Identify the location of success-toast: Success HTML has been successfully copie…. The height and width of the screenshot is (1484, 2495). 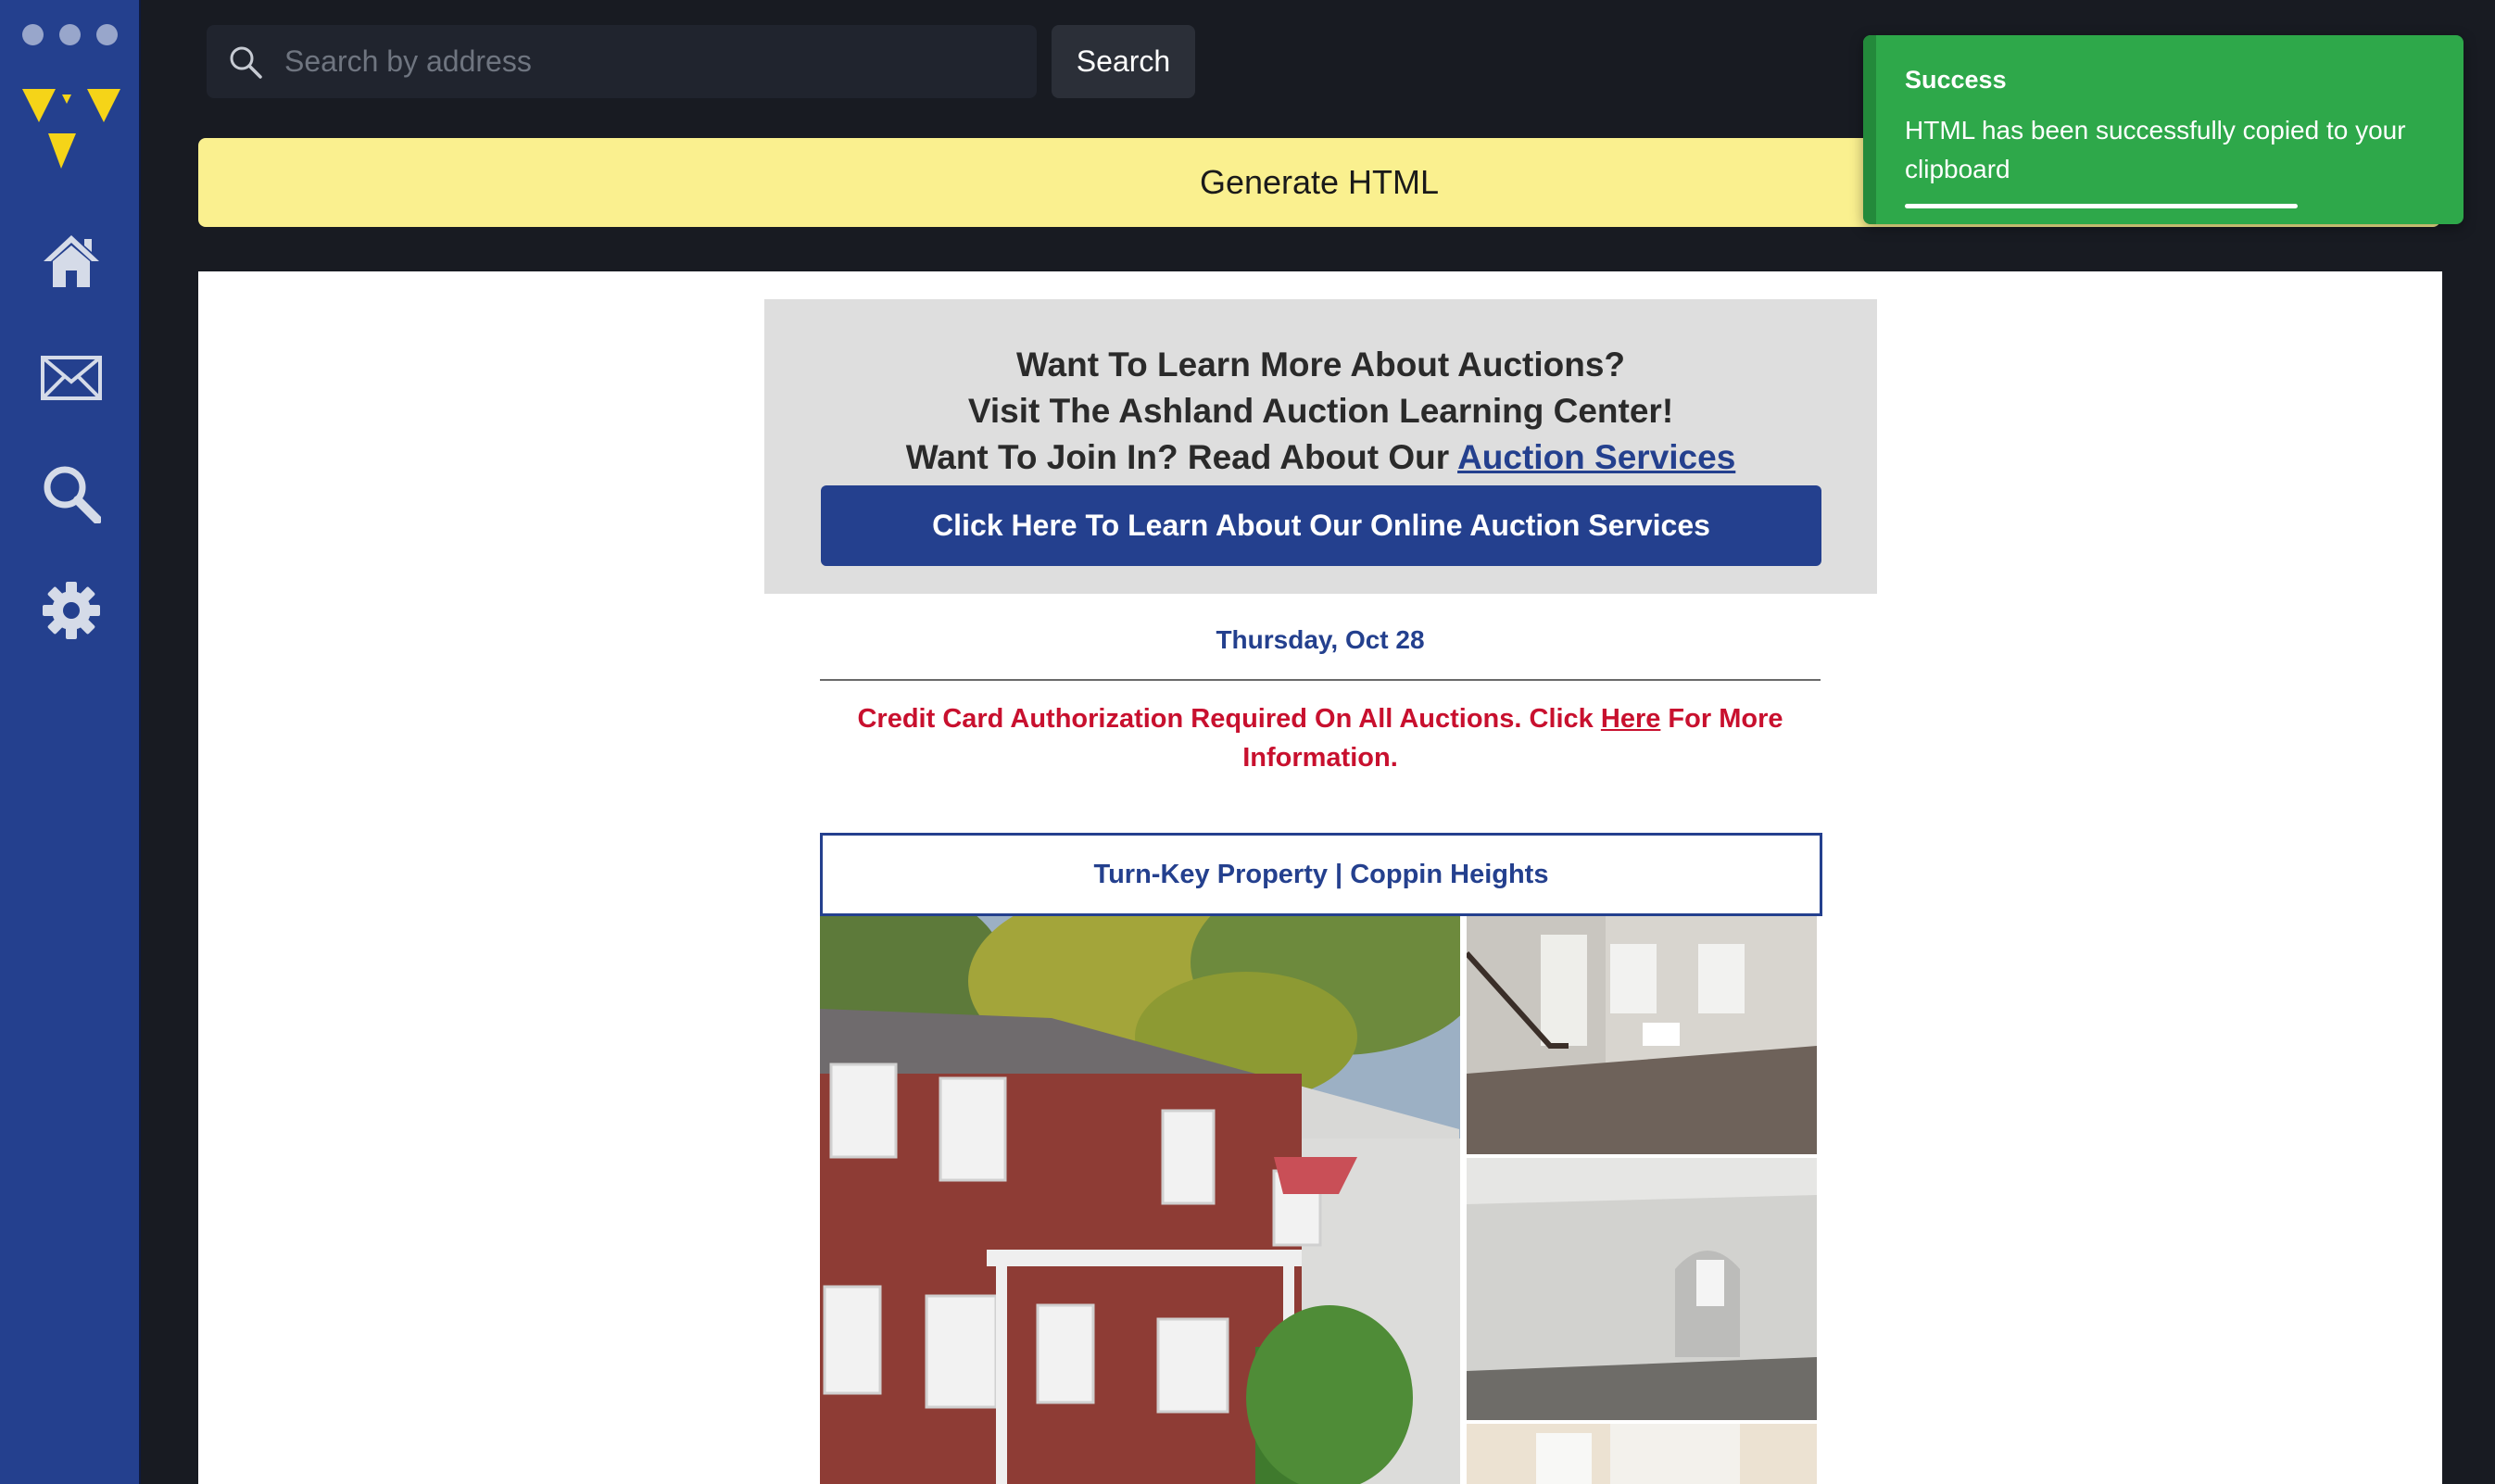
(2163, 129).